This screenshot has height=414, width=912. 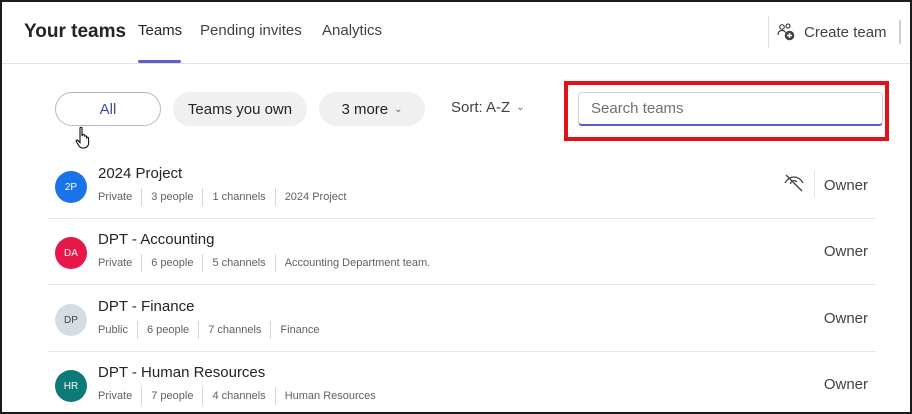 What do you see at coordinates (845, 32) in the screenshot?
I see `create-team-label: Create team` at bounding box center [845, 32].